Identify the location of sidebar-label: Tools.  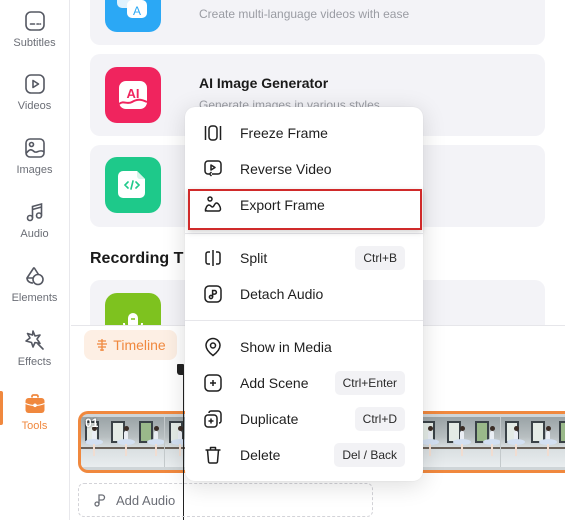
(34, 426).